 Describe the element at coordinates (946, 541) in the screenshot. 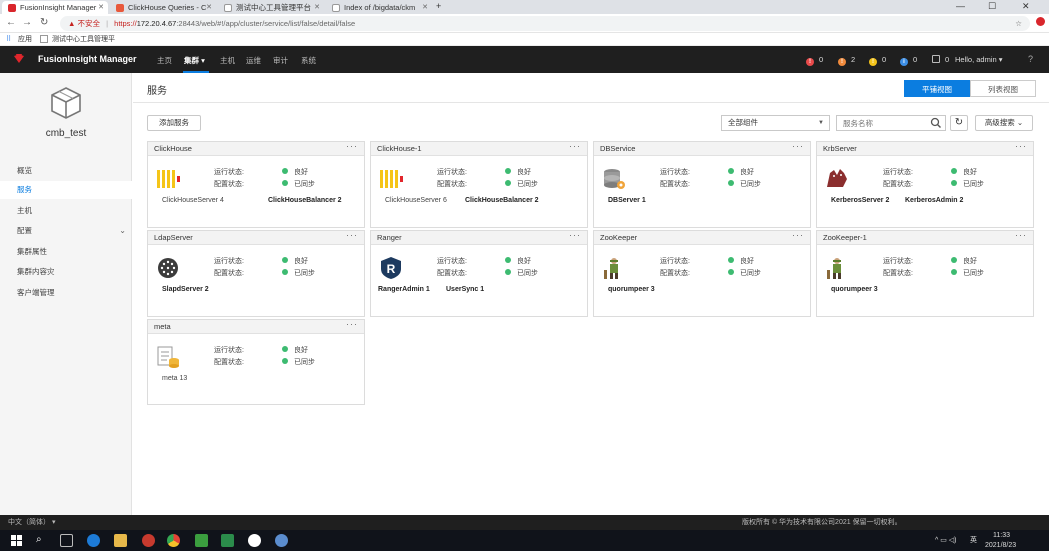

I see `tray-icons: ^ ▭ ◁)` at that location.